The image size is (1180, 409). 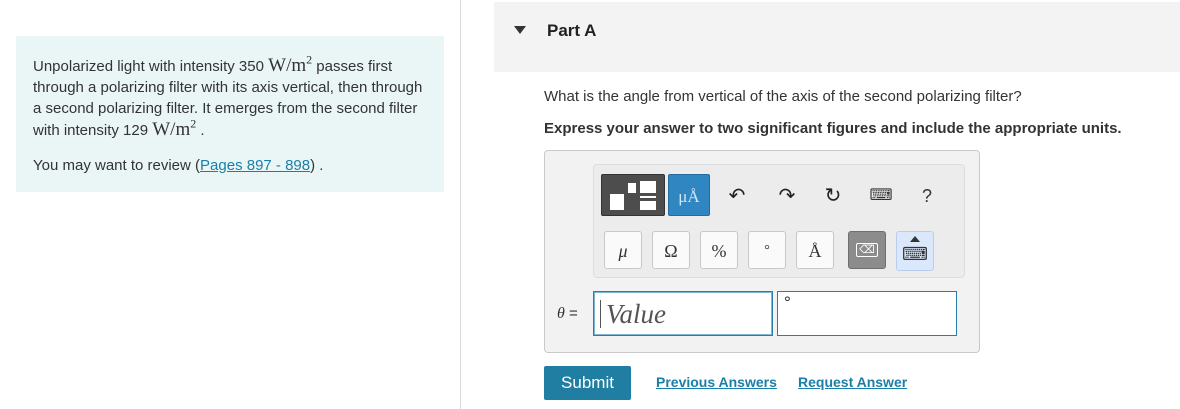 What do you see at coordinates (867, 313) in the screenshot?
I see `units-input: °` at bounding box center [867, 313].